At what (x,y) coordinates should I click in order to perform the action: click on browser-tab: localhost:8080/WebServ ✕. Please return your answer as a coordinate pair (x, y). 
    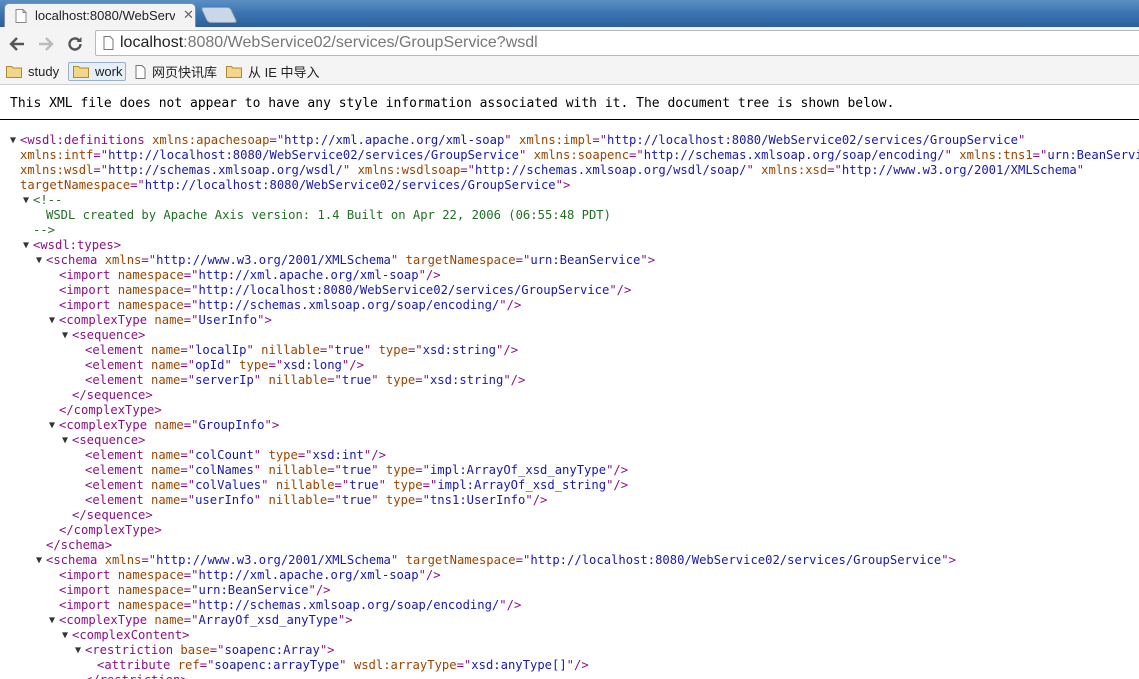
    Looking at the image, I should click on (100, 15).